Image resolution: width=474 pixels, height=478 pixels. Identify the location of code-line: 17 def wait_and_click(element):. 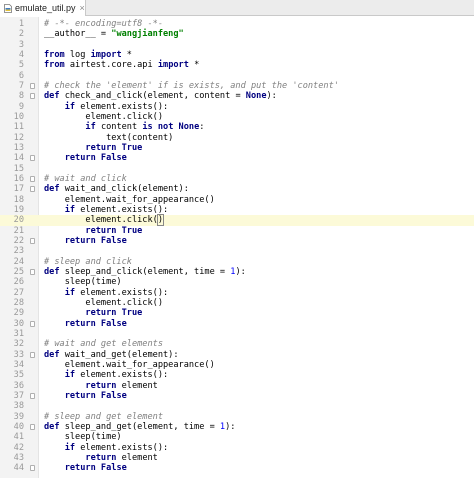
(237, 189).